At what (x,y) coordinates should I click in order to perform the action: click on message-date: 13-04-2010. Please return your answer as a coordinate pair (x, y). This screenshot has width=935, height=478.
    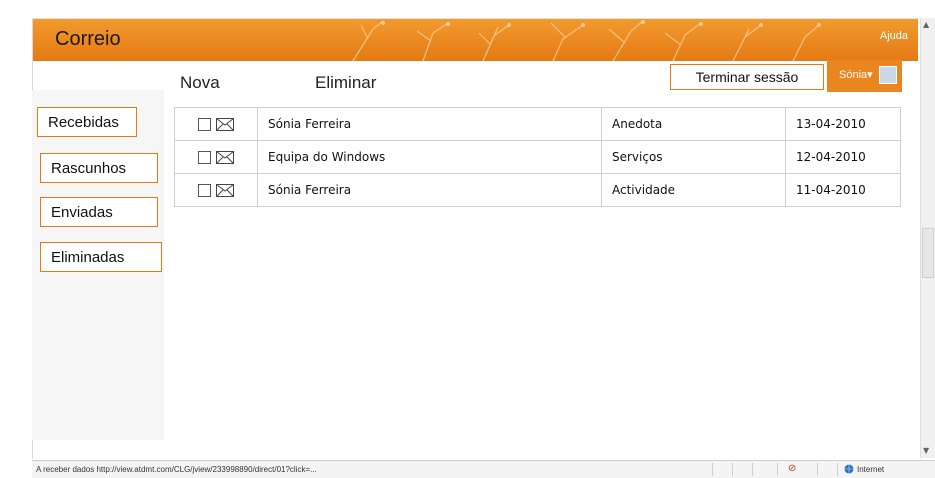
    Looking at the image, I should click on (843, 124).